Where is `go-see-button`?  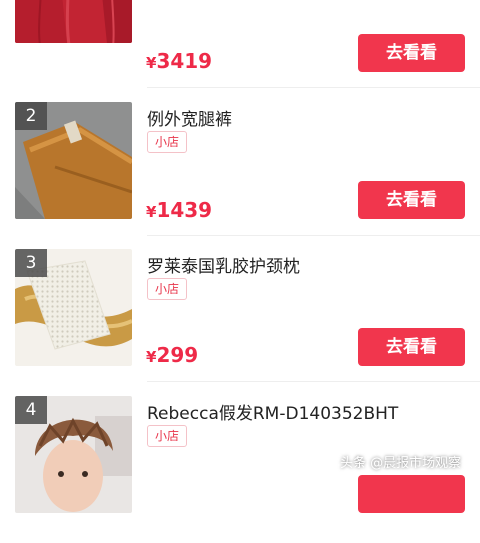
go-see-button is located at coordinates (411, 494).